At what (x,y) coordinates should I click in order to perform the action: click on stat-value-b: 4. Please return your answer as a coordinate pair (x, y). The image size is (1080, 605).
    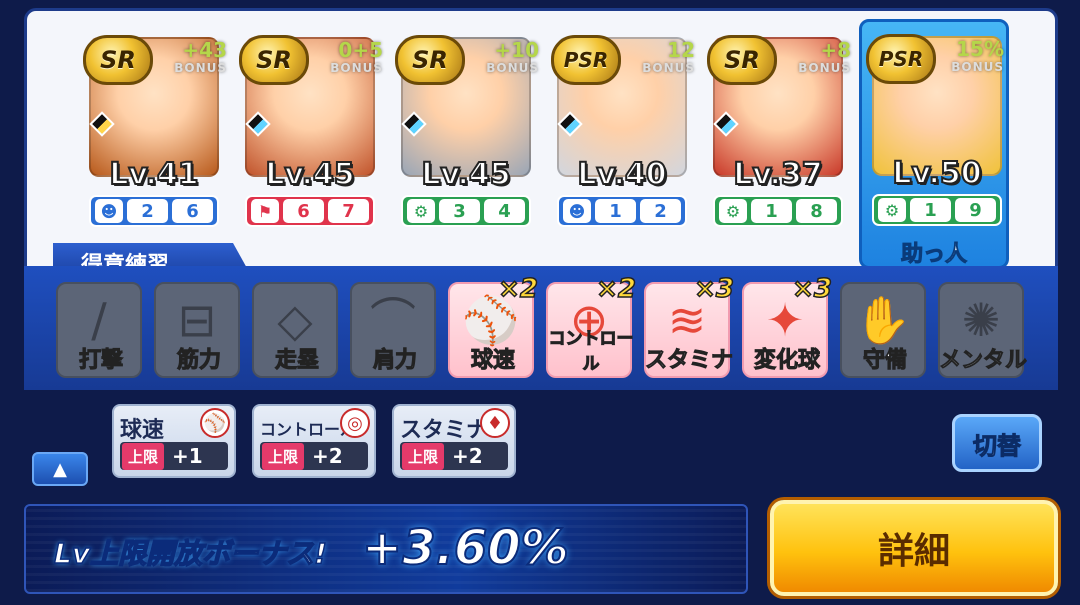
    Looking at the image, I should click on (504, 211).